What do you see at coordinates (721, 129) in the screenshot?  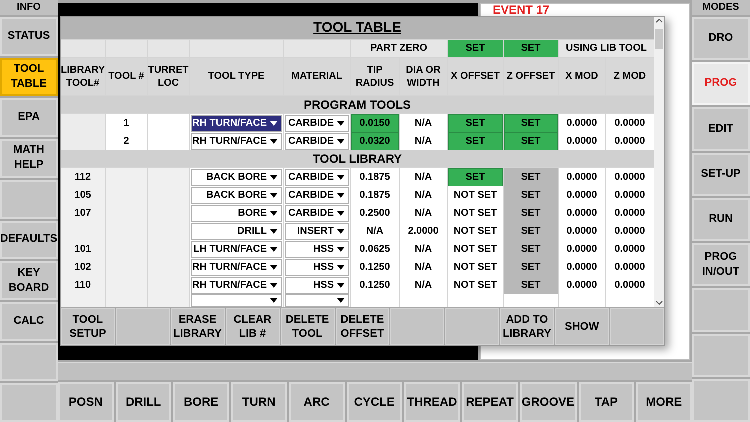 I see `sidebar-button: EDIT` at bounding box center [721, 129].